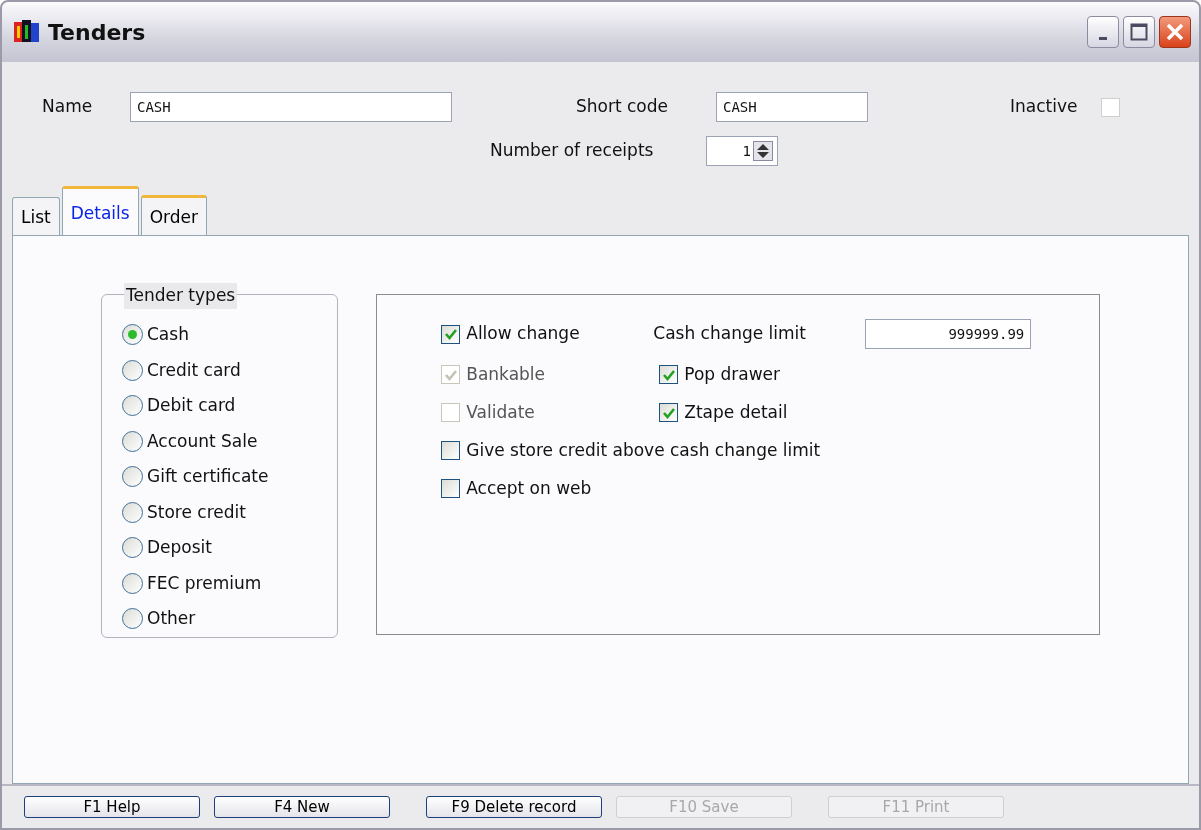 The height and width of the screenshot is (830, 1201). What do you see at coordinates (100, 211) in the screenshot?
I see `tab: Details` at bounding box center [100, 211].